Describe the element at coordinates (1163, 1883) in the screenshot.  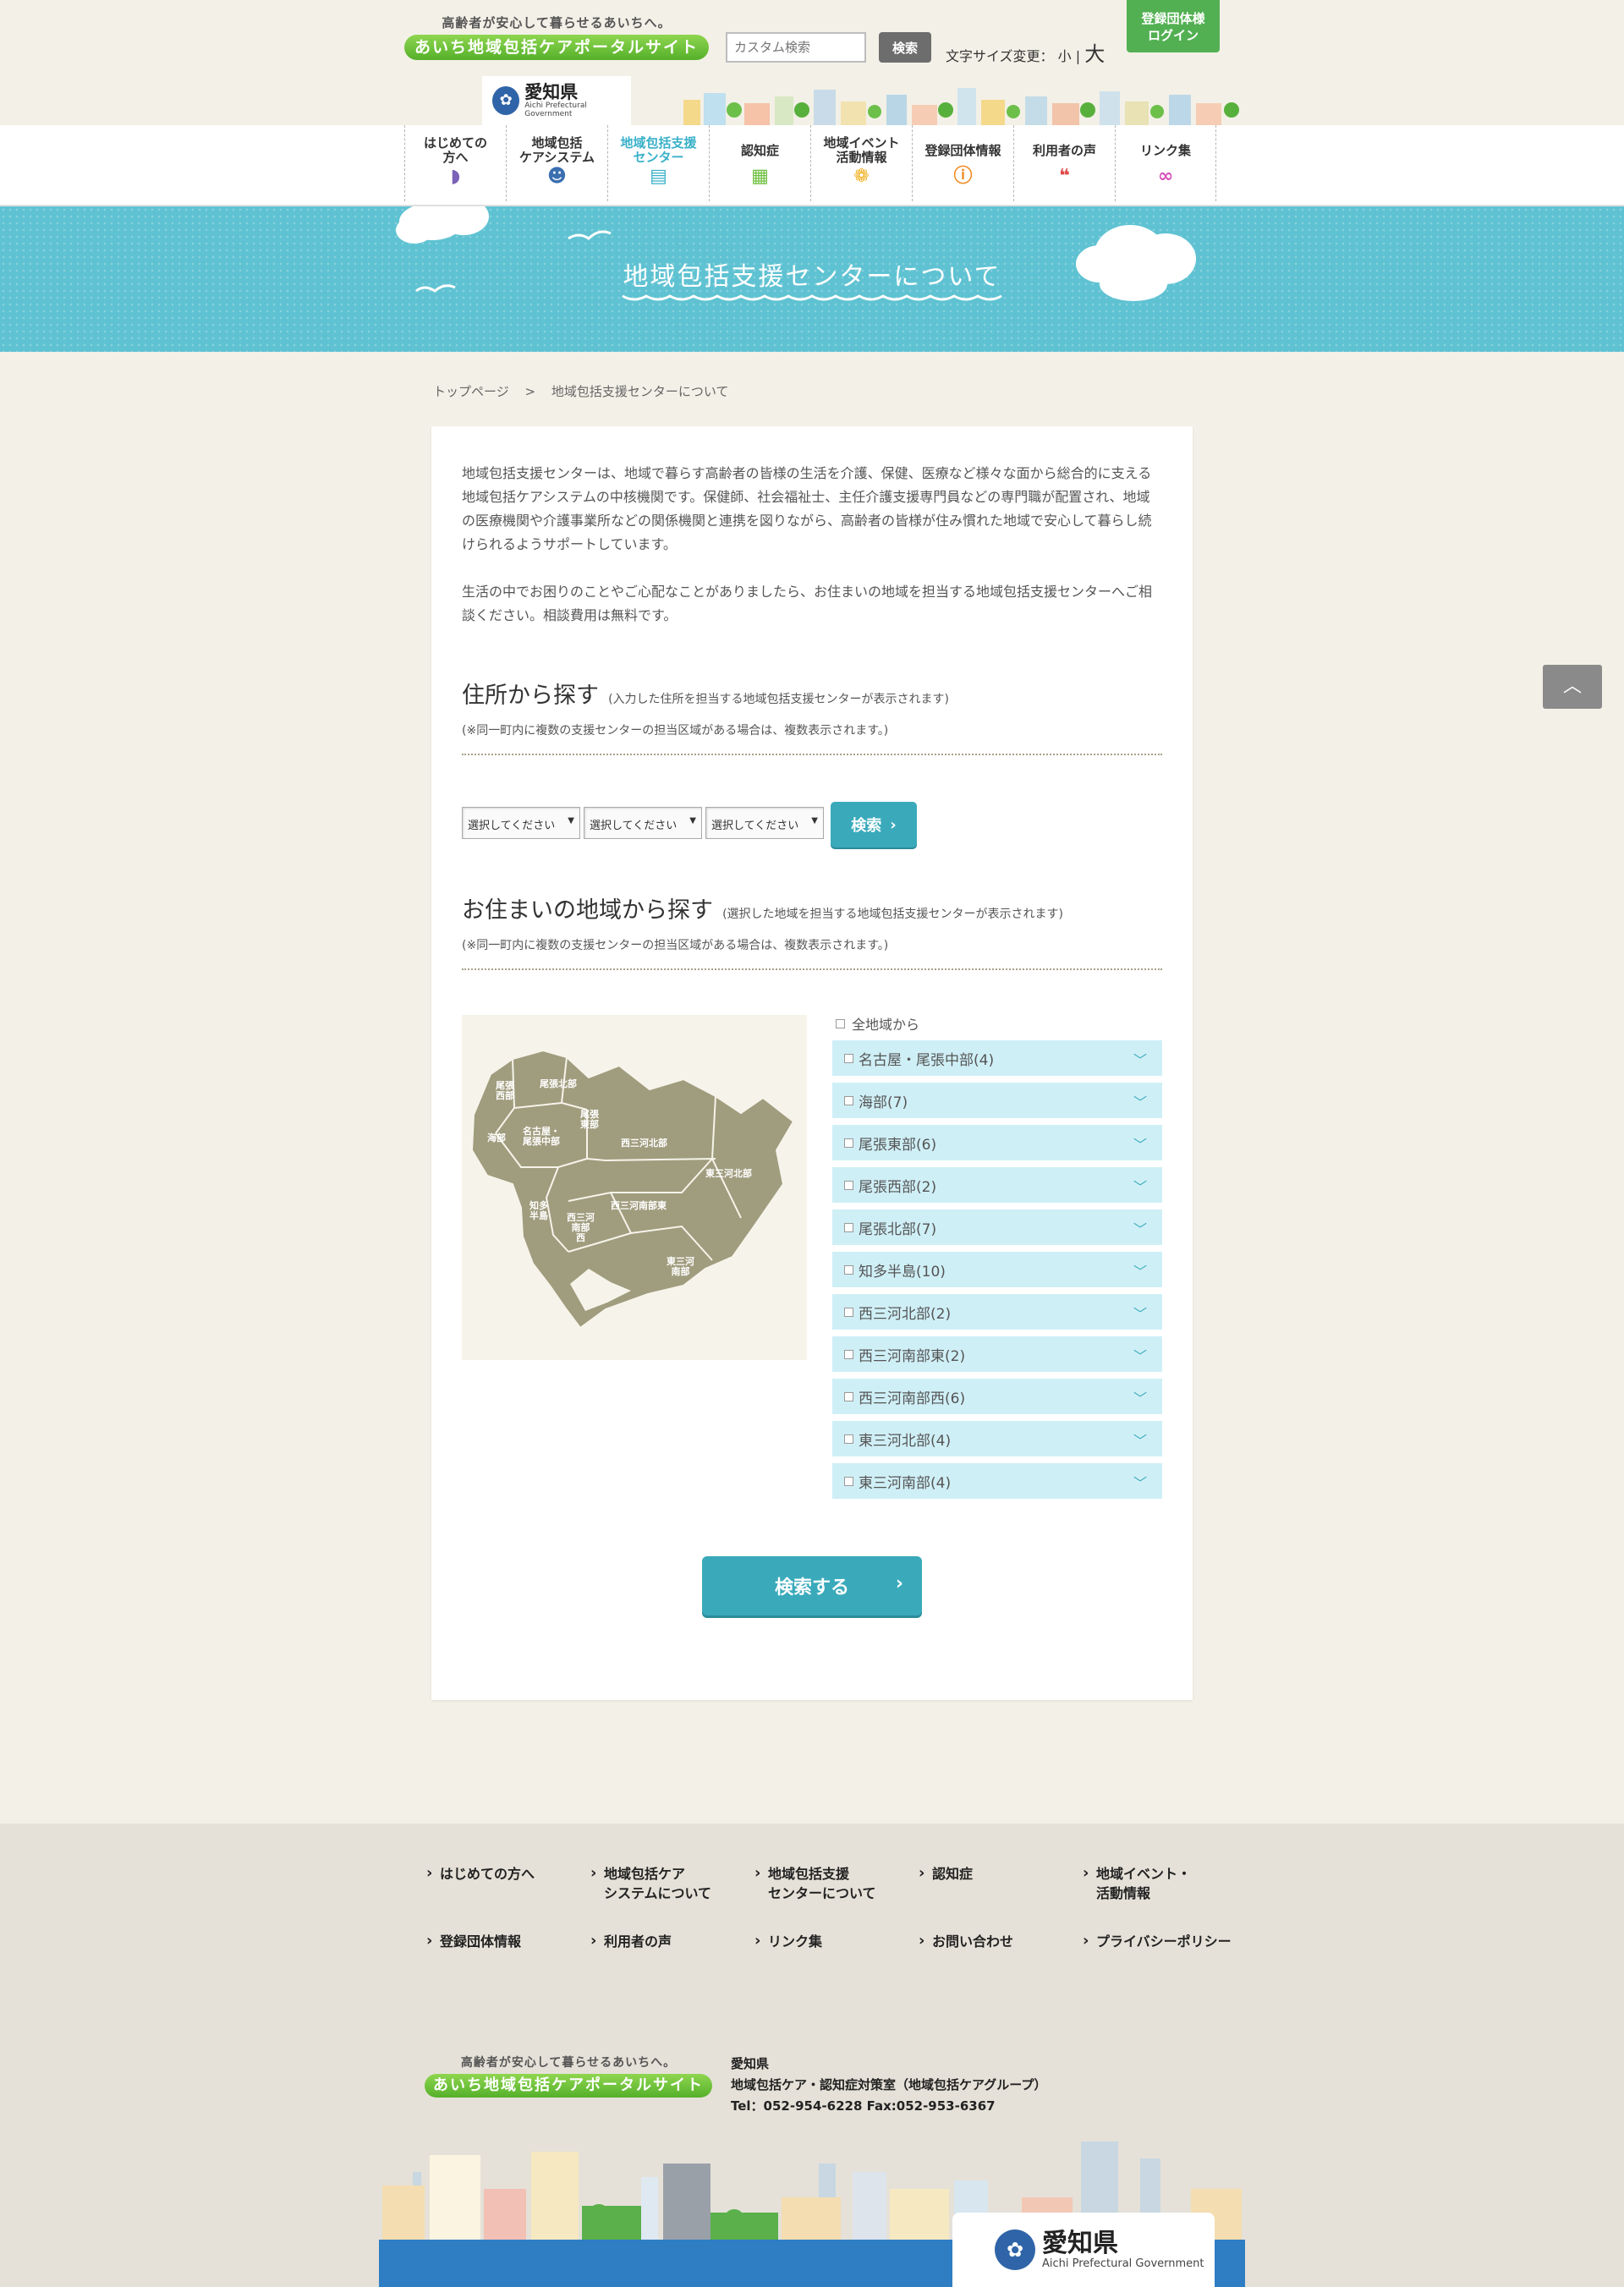
I see `footer-link: 地域イベント・ 活動情報` at that location.